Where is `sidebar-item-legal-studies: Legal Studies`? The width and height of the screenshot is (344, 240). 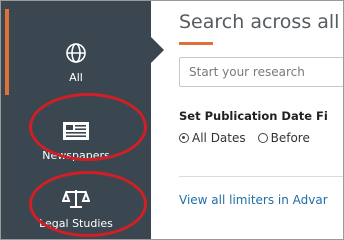
sidebar-item-legal-studies: Legal Studies is located at coordinates (76, 203).